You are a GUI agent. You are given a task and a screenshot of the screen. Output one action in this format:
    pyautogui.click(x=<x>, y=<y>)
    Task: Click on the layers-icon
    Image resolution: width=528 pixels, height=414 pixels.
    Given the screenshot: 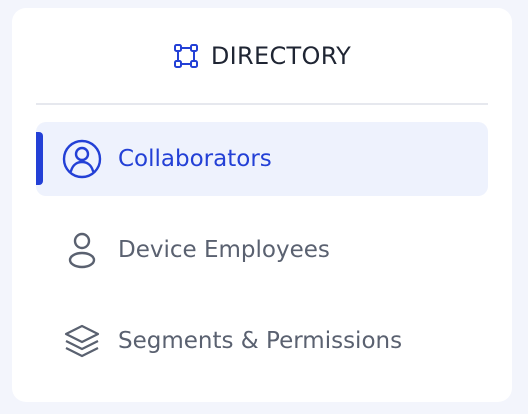 What is the action you would take?
    pyautogui.click(x=82, y=341)
    